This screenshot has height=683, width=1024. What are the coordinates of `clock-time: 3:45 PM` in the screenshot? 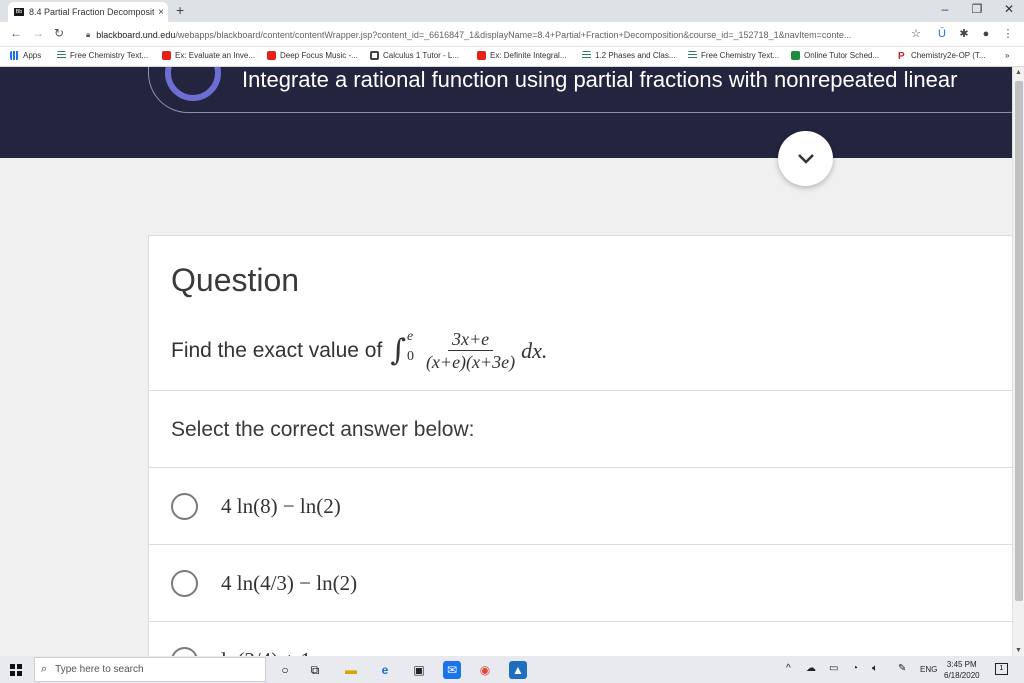 It's located at (961, 664).